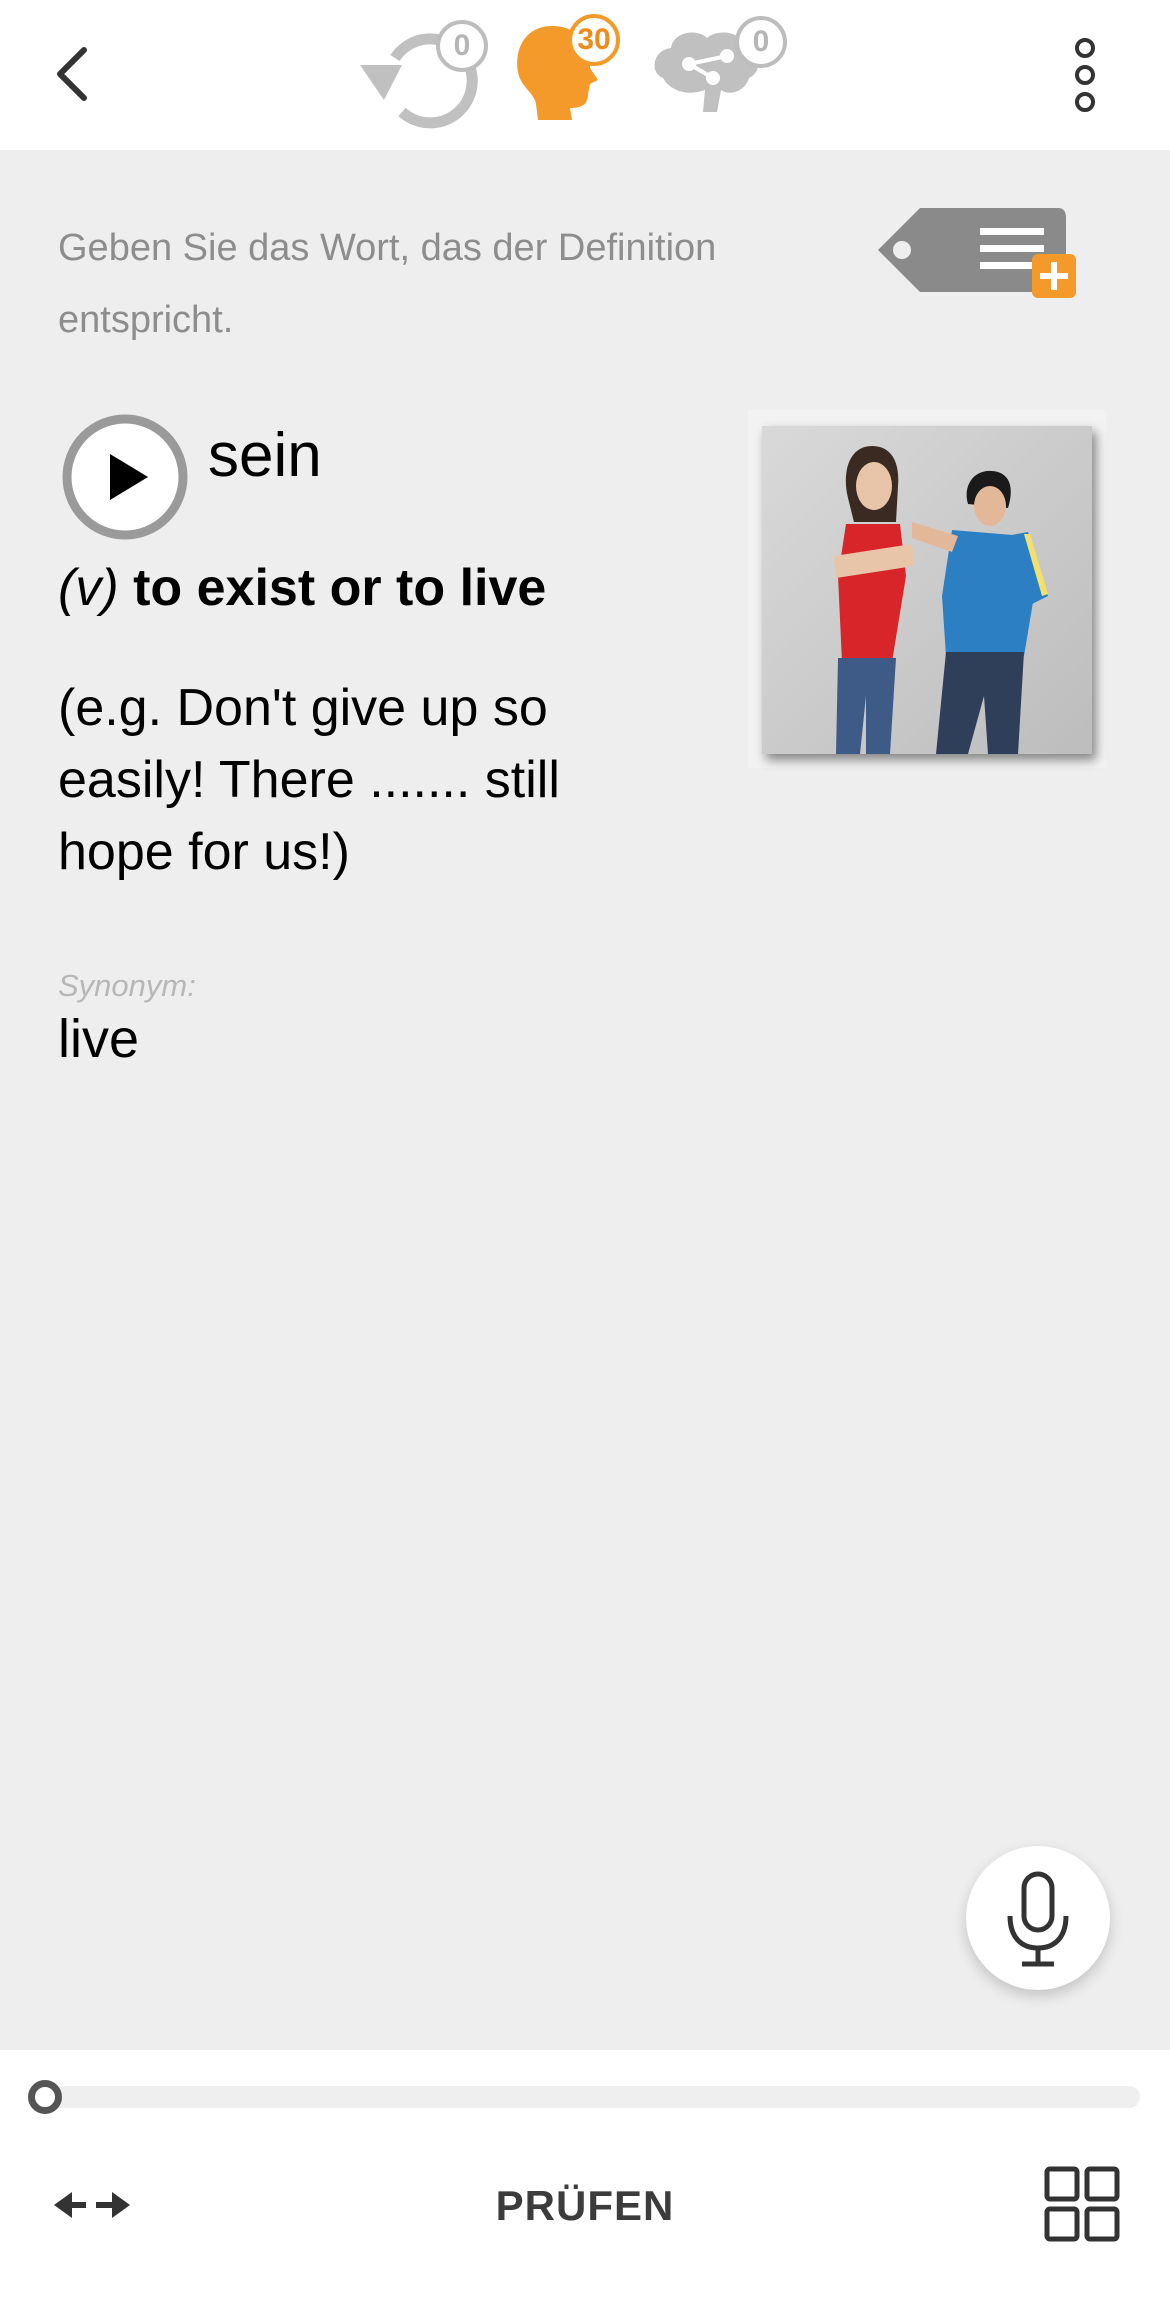  I want to click on add-to-list-button, so click(977, 252).